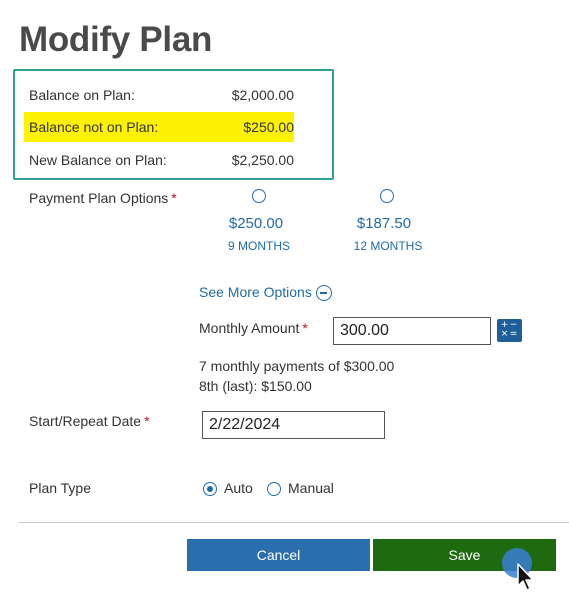 Image resolution: width=569 pixels, height=599 pixels. I want to click on monthly-amount-text: Monthly Amount, so click(249, 328).